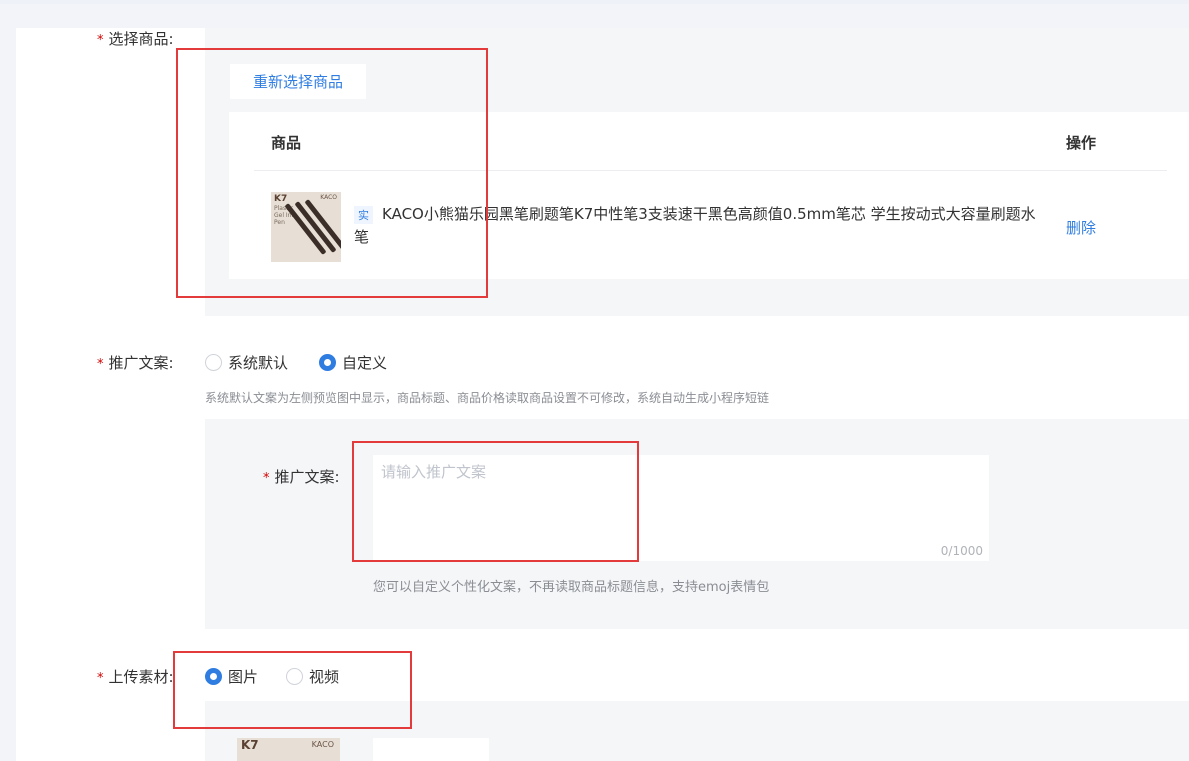 This screenshot has height=761, width=1189. I want to click on upload-material-label: * 上传素材:, so click(135, 677).